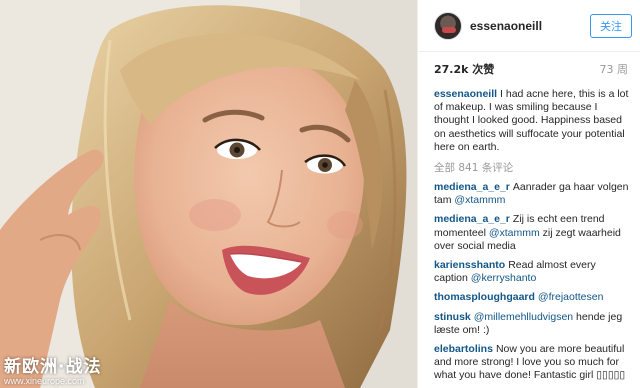 Image resolution: width=640 pixels, height=388 pixels. I want to click on comment-username: thomasploughgaard, so click(484, 297).